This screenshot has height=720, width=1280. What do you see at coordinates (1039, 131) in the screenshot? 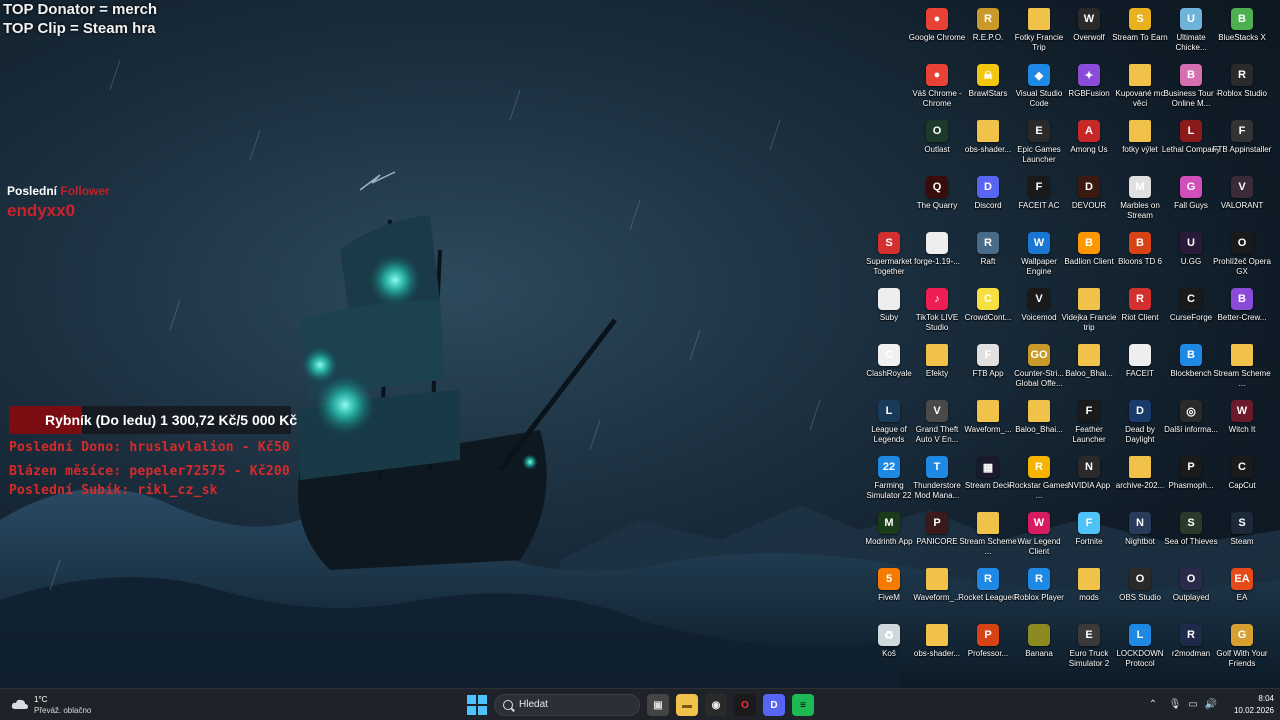
I see `epic-games-icon: E` at bounding box center [1039, 131].